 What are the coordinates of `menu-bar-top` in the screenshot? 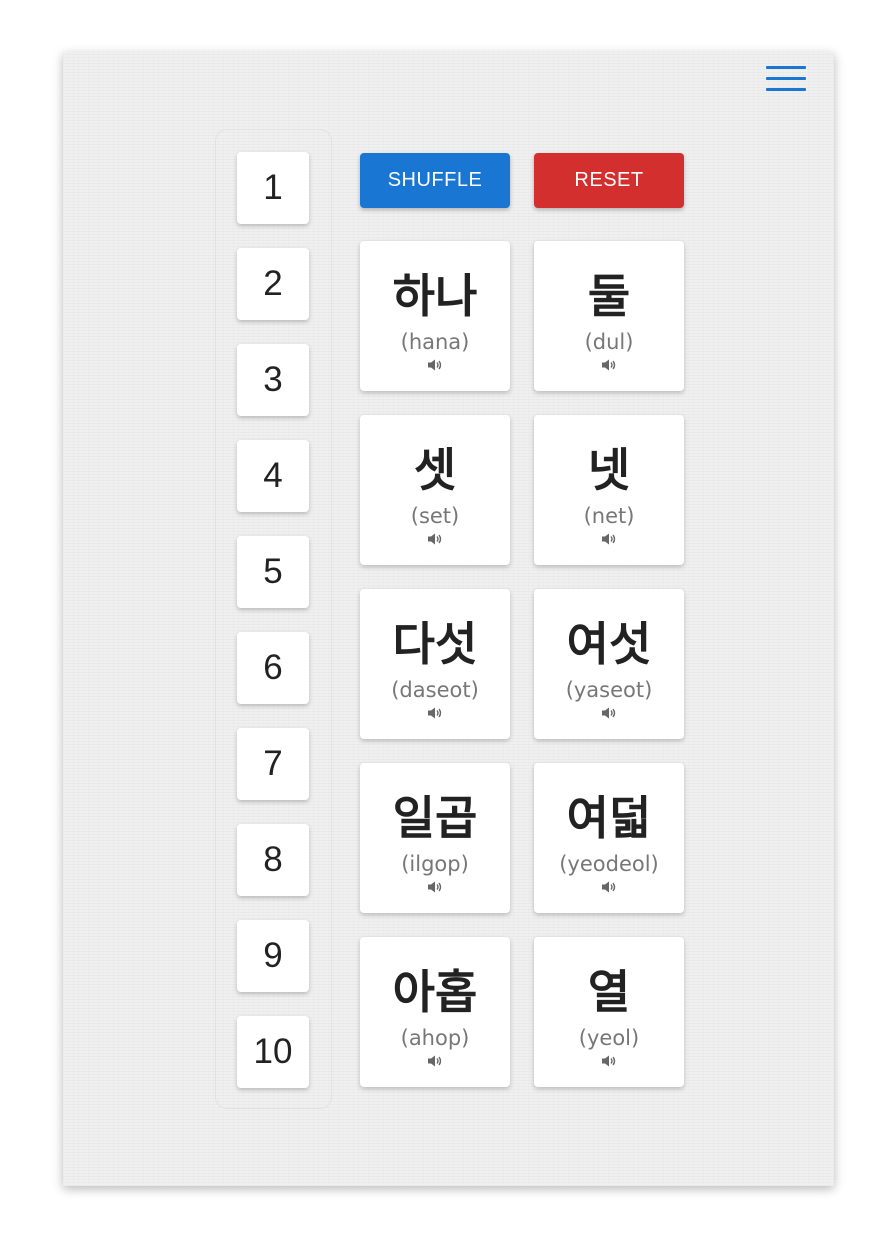 It's located at (786, 67).